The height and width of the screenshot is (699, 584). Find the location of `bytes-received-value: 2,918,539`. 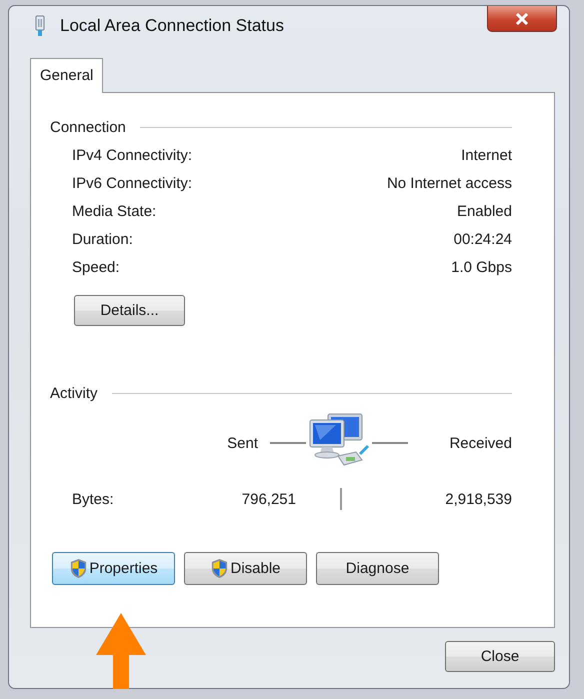

bytes-received-value: 2,918,539 is located at coordinates (478, 499).